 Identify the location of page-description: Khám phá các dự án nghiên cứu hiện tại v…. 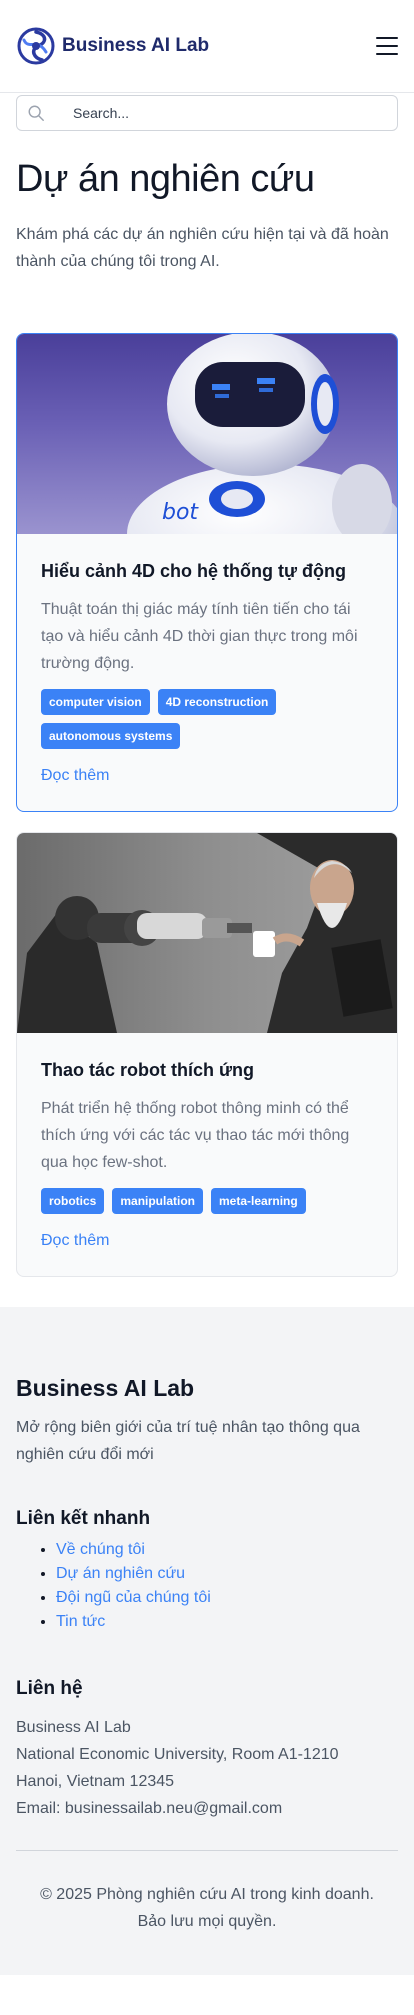
(202, 247).